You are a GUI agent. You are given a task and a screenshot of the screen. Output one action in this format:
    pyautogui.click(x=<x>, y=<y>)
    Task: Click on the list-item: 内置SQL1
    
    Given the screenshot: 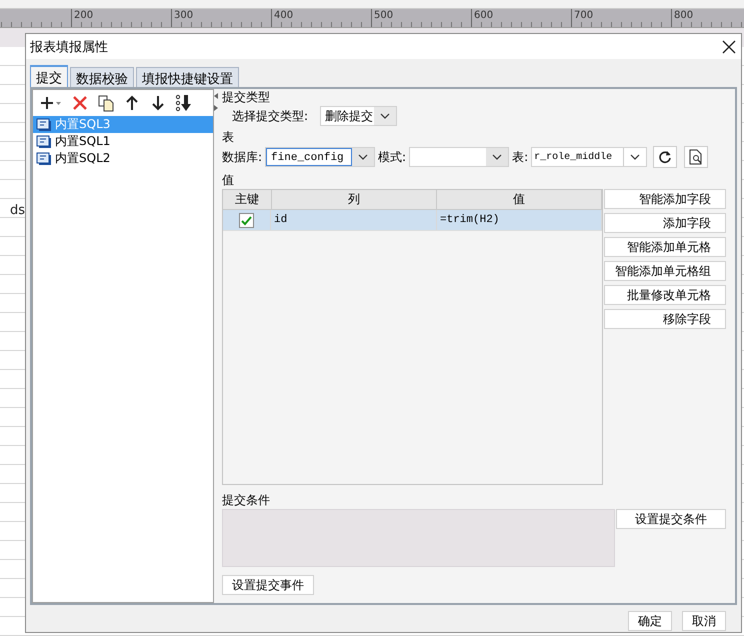 What is the action you would take?
    pyautogui.click(x=123, y=141)
    